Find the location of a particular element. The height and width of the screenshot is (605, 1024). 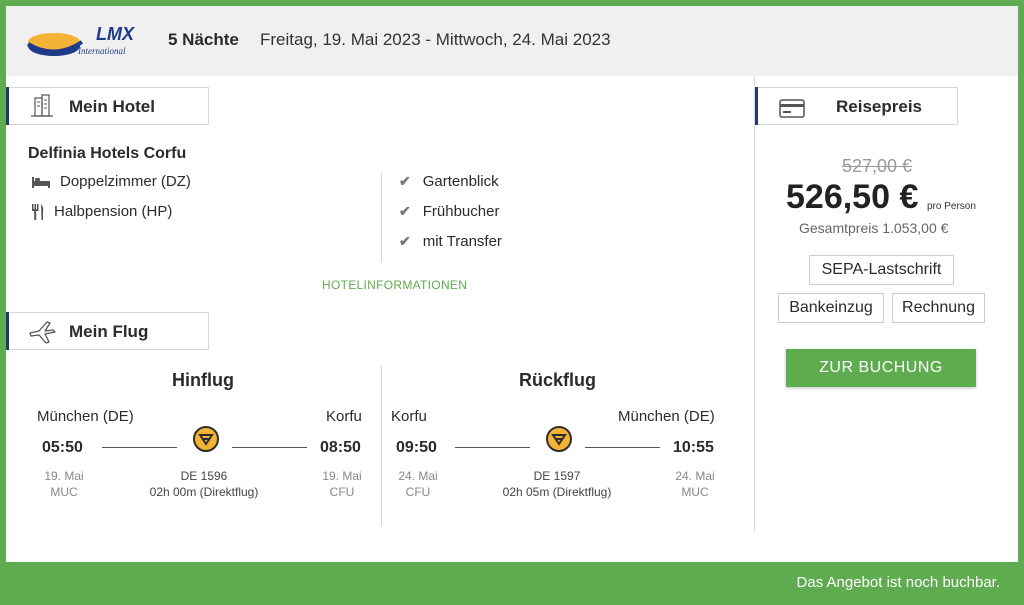

return-departure-code: CFU is located at coordinates (418, 492).